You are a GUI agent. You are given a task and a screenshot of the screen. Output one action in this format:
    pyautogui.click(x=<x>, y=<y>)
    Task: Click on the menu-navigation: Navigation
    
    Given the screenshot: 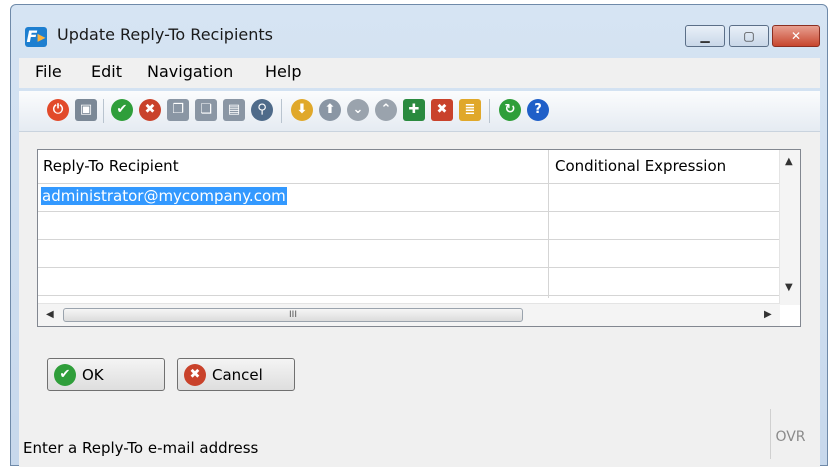 What is the action you would take?
    pyautogui.click(x=190, y=71)
    